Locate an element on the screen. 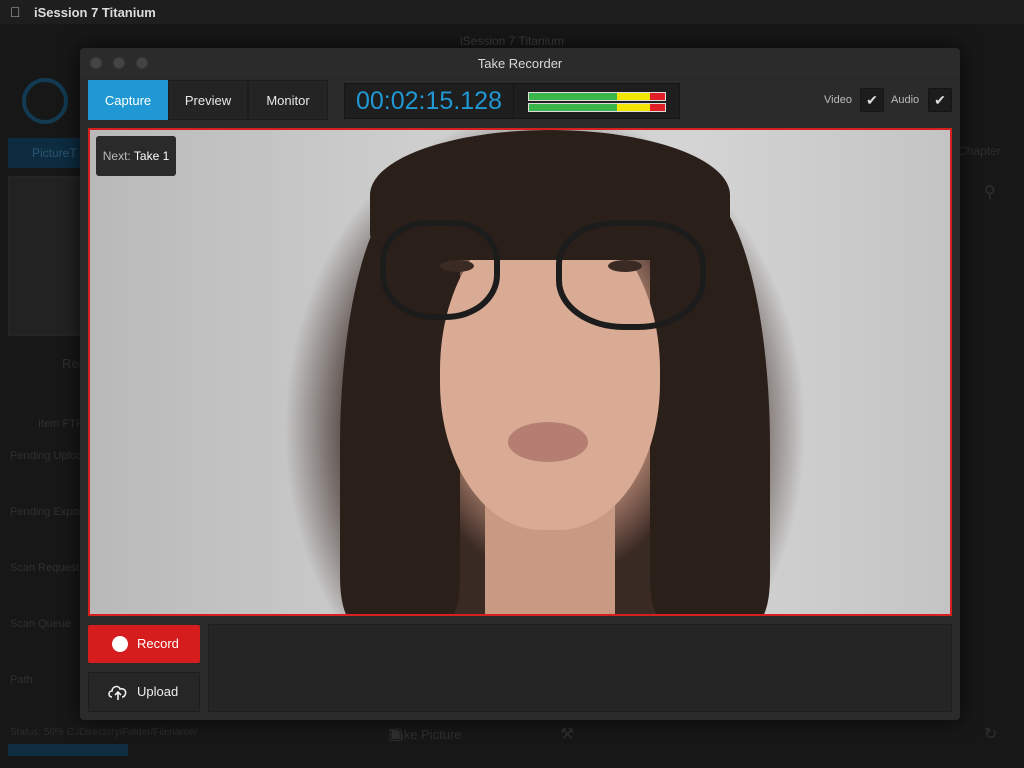 The image size is (1024, 768). audio-meters is located at coordinates (596, 101).